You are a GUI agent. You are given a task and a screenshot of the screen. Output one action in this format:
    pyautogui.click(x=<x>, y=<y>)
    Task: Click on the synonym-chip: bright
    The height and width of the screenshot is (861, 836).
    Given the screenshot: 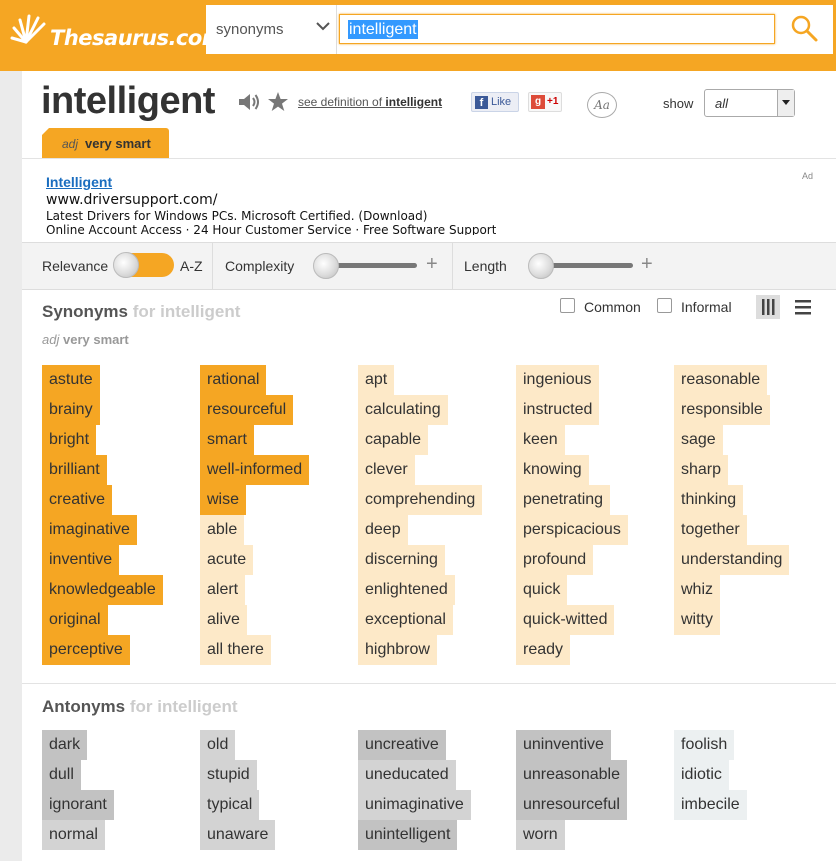 What is the action you would take?
    pyautogui.click(x=69, y=440)
    